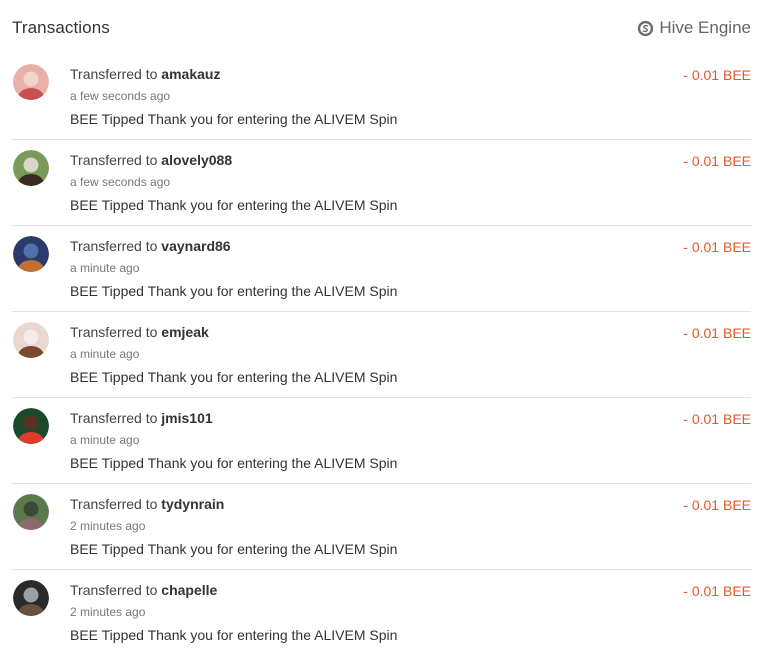 Image resolution: width=759 pixels, height=655 pixels. What do you see at coordinates (189, 590) in the screenshot?
I see `recipient-username: chapelle` at bounding box center [189, 590].